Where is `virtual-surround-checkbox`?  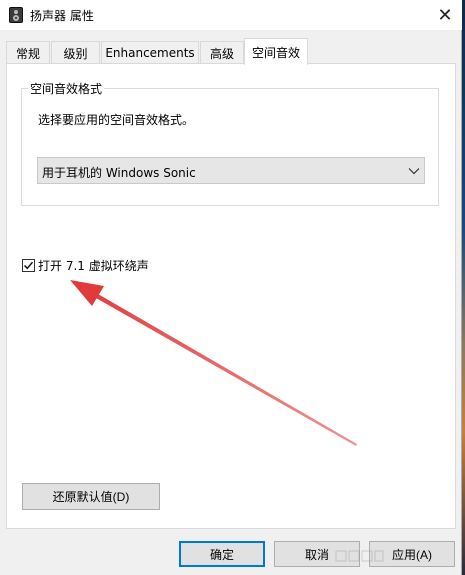
virtual-surround-checkbox is located at coordinates (28, 265).